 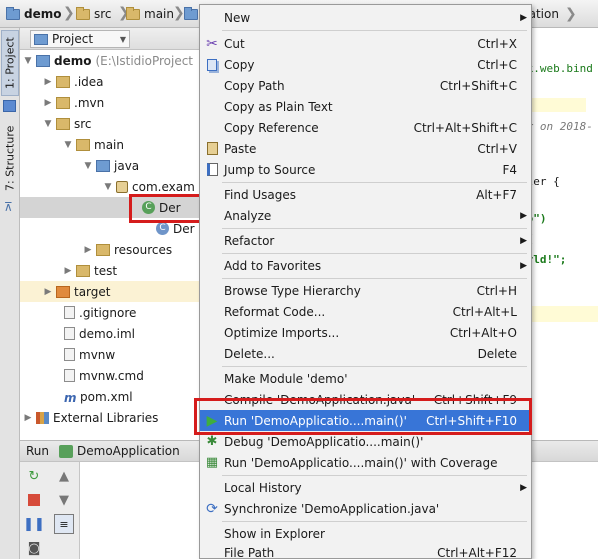 I want to click on menu-item-reformat-code: Reformat Code... Ctrl+Alt+L, so click(x=365, y=311).